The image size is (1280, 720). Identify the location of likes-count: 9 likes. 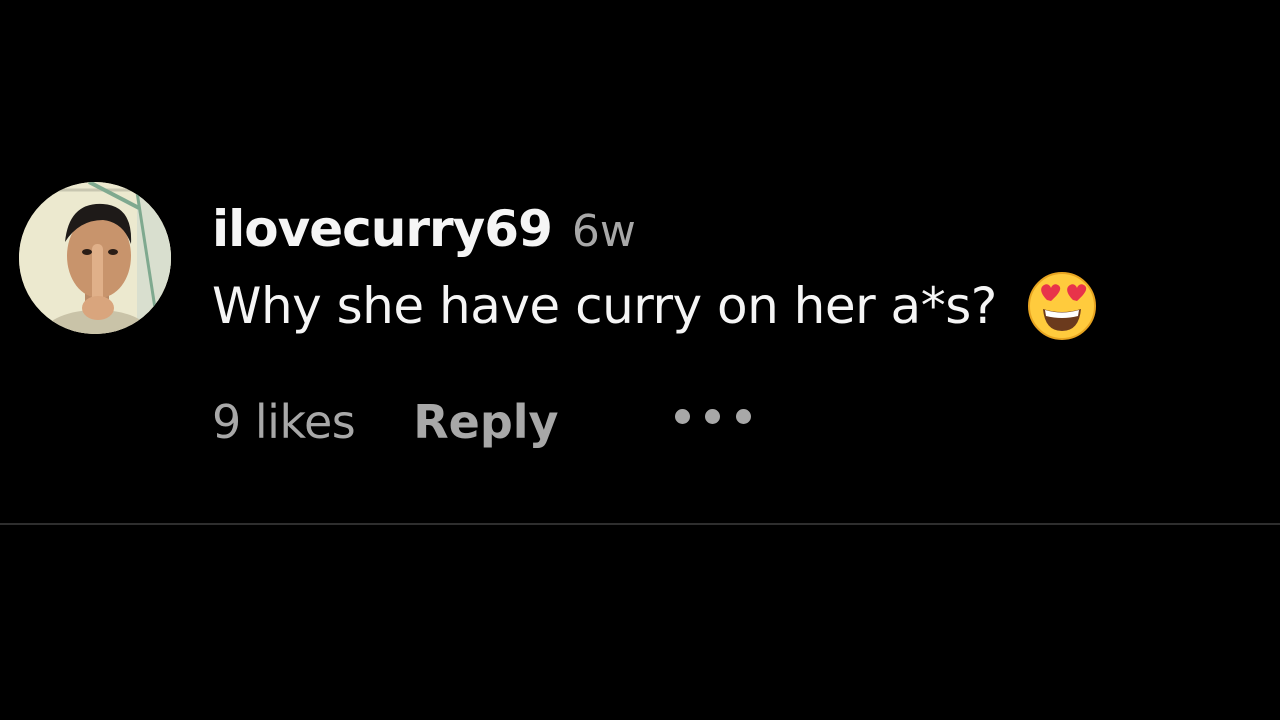
(284, 422).